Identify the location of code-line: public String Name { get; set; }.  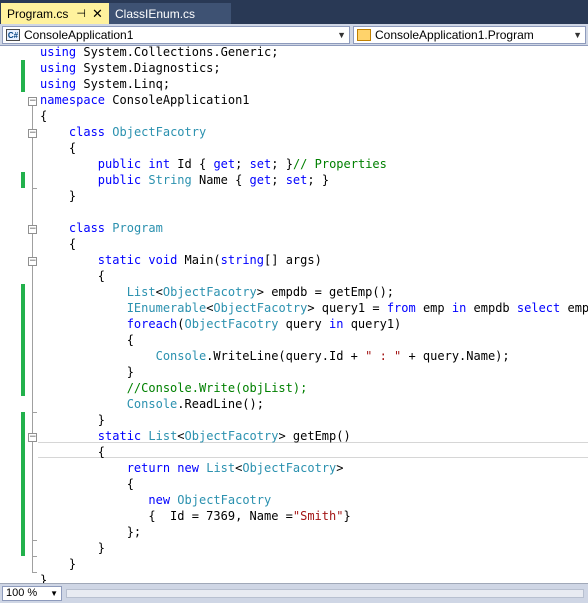
(213, 180).